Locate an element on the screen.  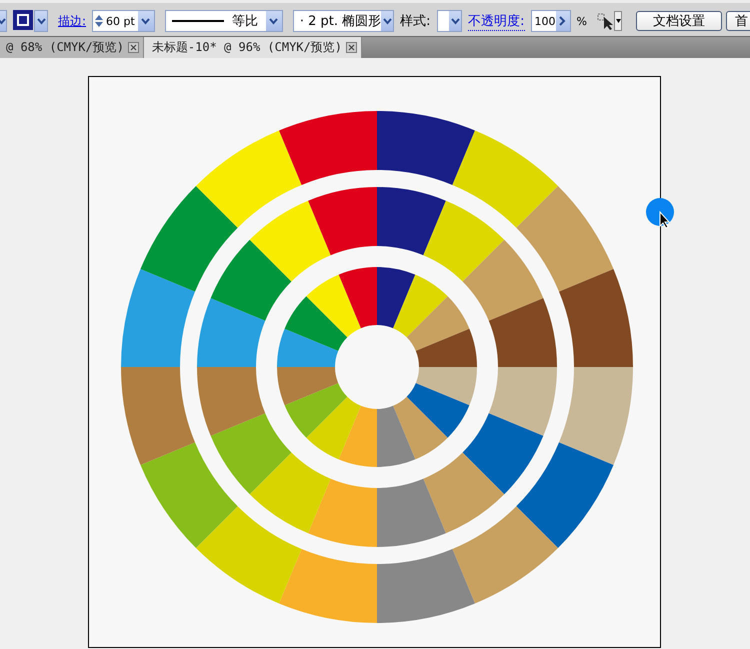
opacity-label: 不透明度: is located at coordinates (496, 21).